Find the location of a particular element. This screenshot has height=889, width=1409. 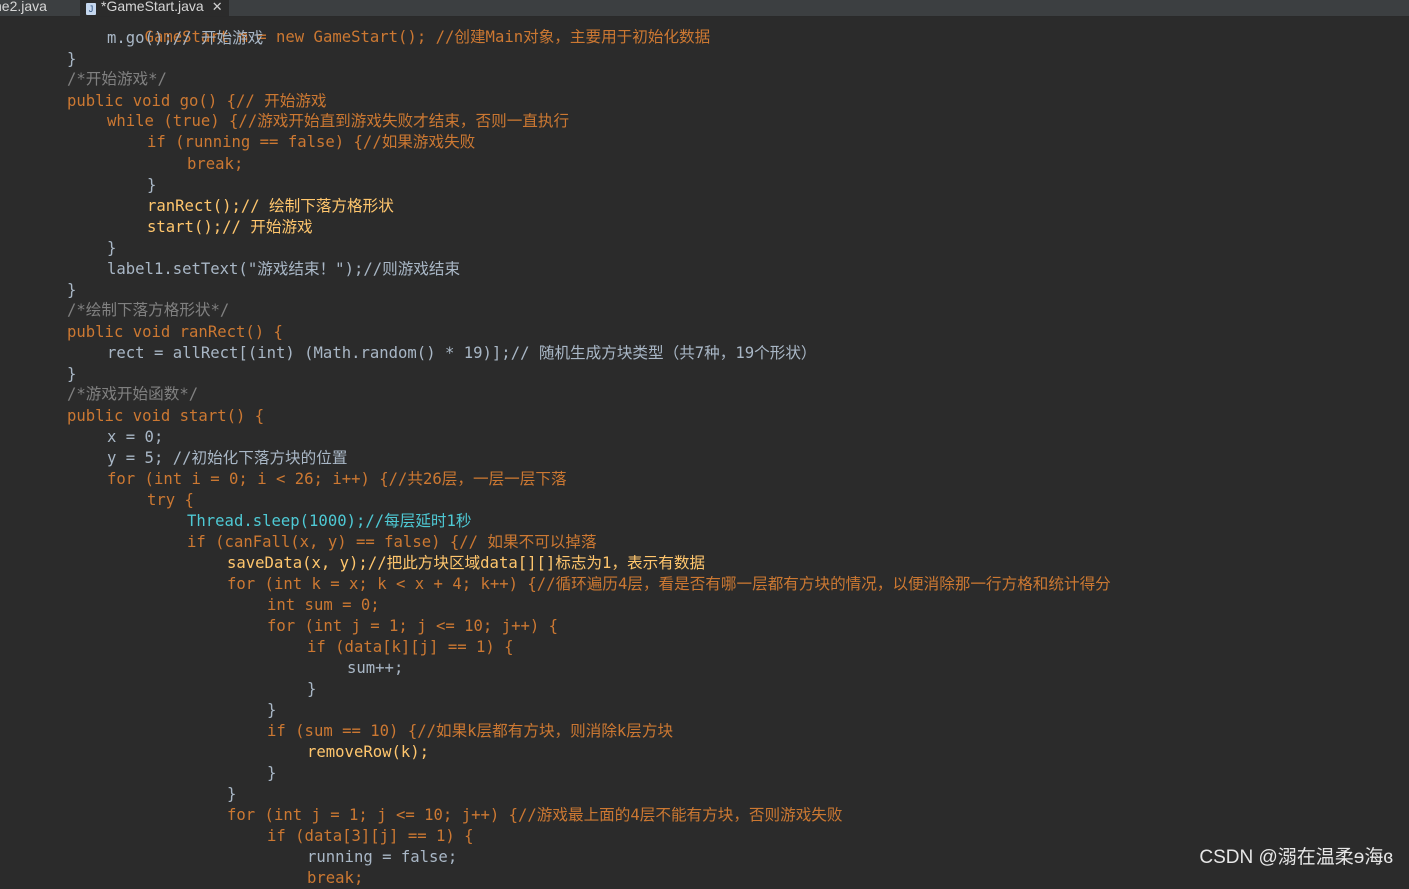

code-line-8-text: break; is located at coordinates (215, 164).